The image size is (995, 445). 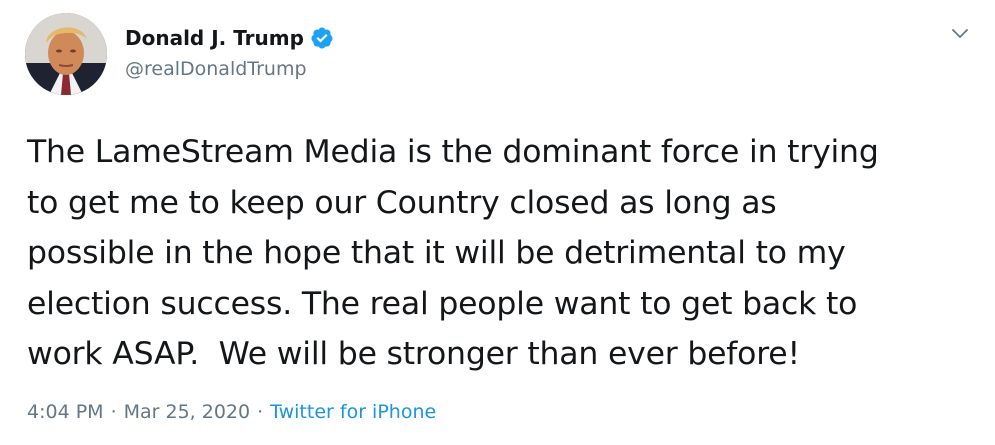 What do you see at coordinates (322, 38) in the screenshot?
I see `verified-badge-icon` at bounding box center [322, 38].